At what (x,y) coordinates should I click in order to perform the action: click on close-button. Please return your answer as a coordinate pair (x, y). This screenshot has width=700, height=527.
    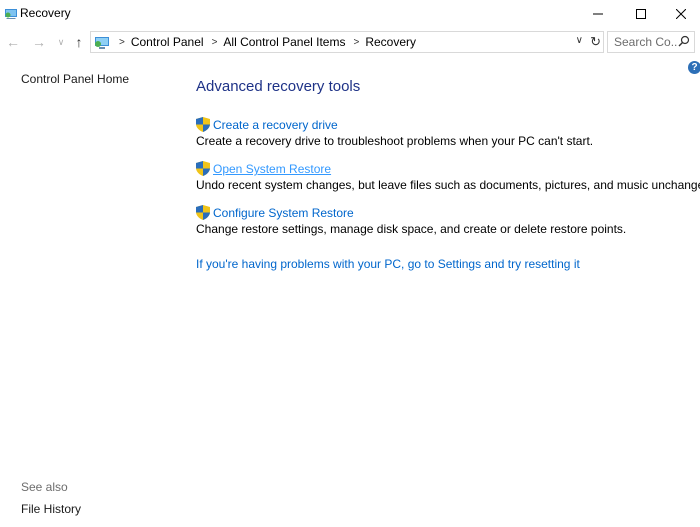
    Looking at the image, I should click on (679, 13).